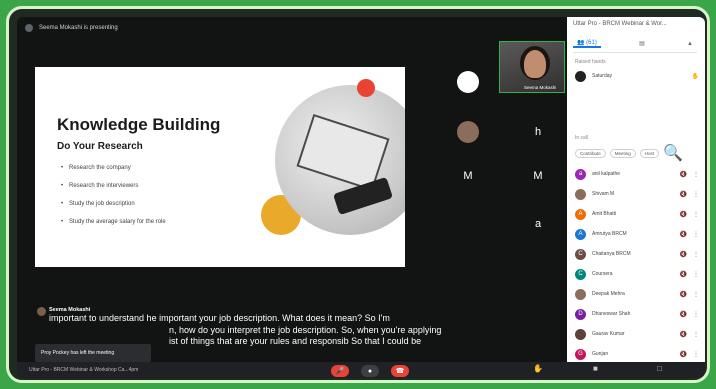 This screenshot has width=716, height=389. I want to click on tab-activities: ▲, so click(690, 44).